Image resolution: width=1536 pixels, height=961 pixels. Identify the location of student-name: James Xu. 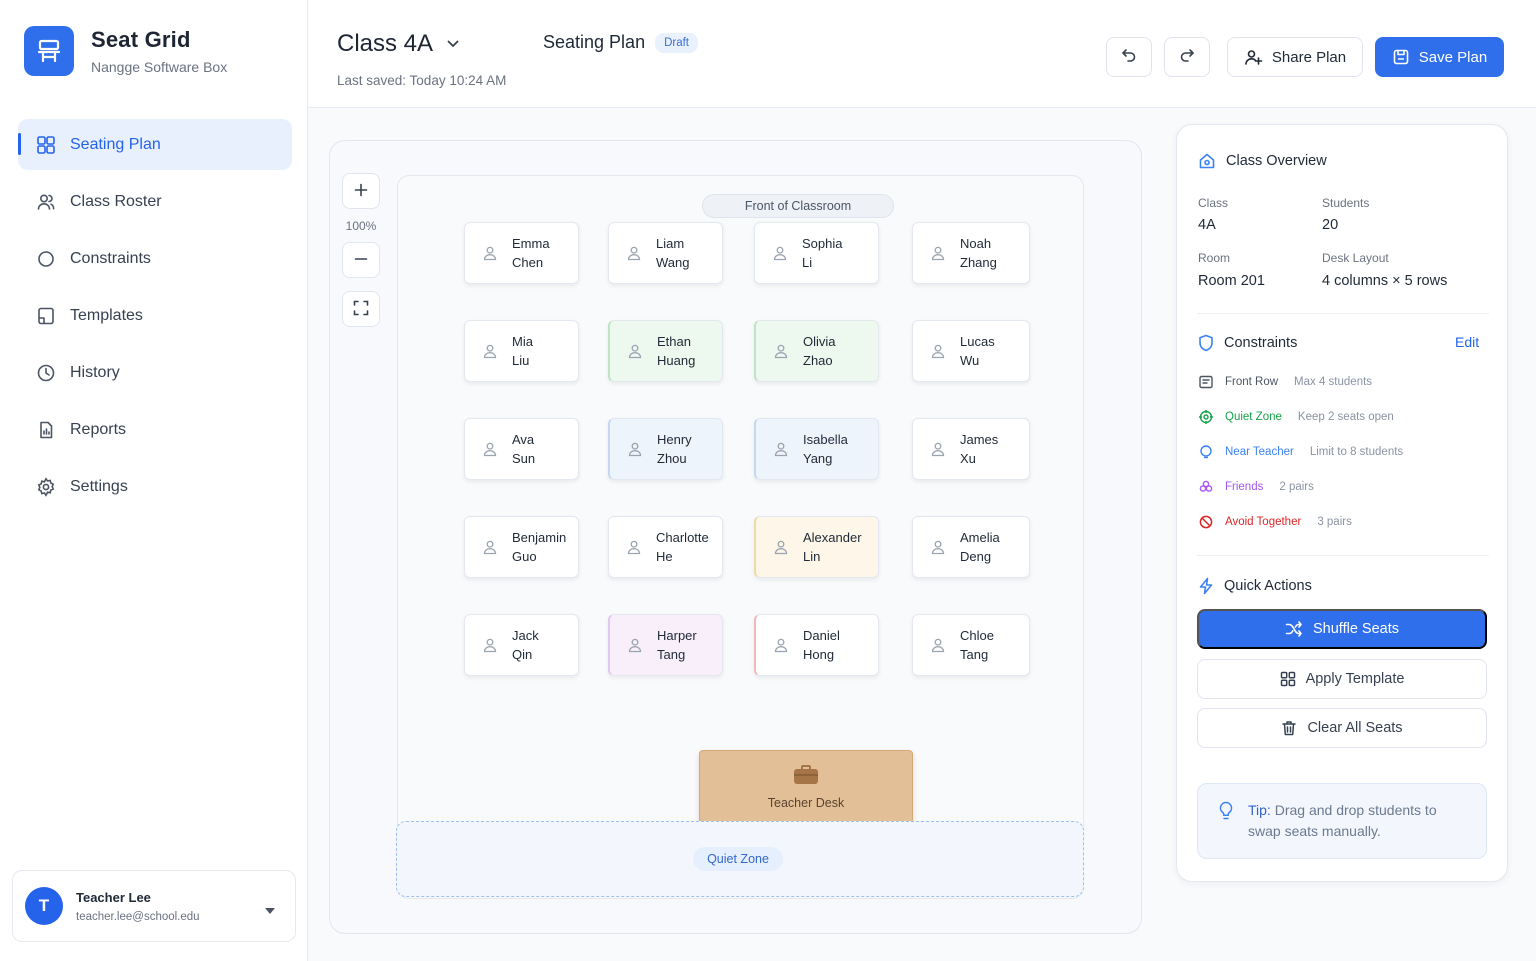
(979, 449).